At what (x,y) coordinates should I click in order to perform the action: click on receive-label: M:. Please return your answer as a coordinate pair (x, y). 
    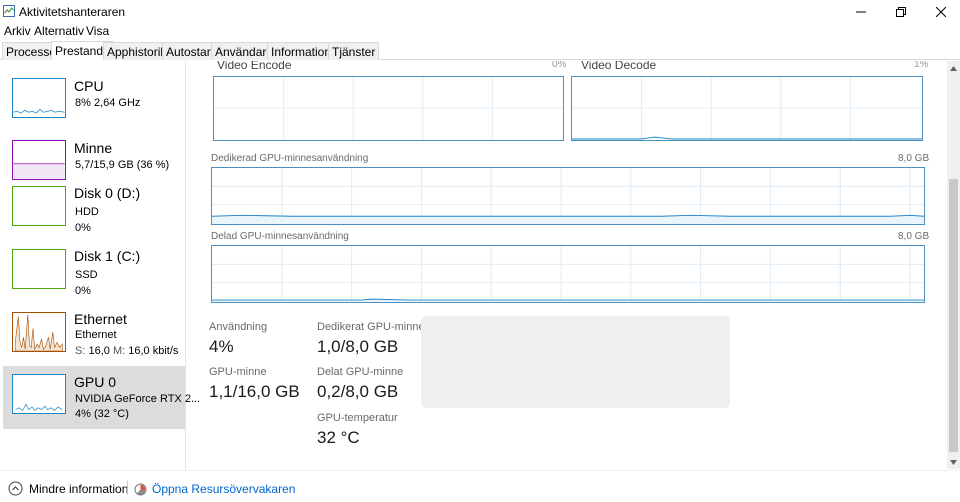
    Looking at the image, I should click on (119, 351).